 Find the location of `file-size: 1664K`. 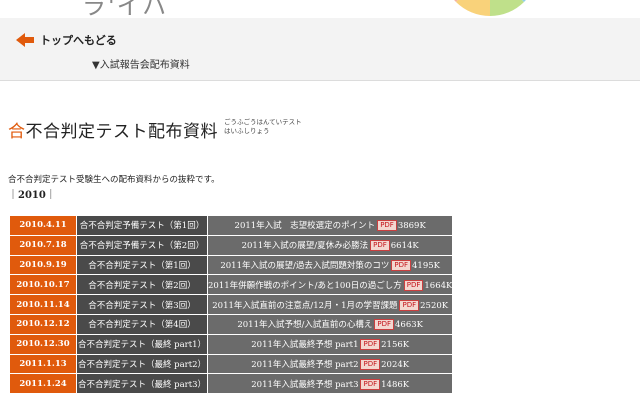

file-size: 1664K is located at coordinates (438, 285).